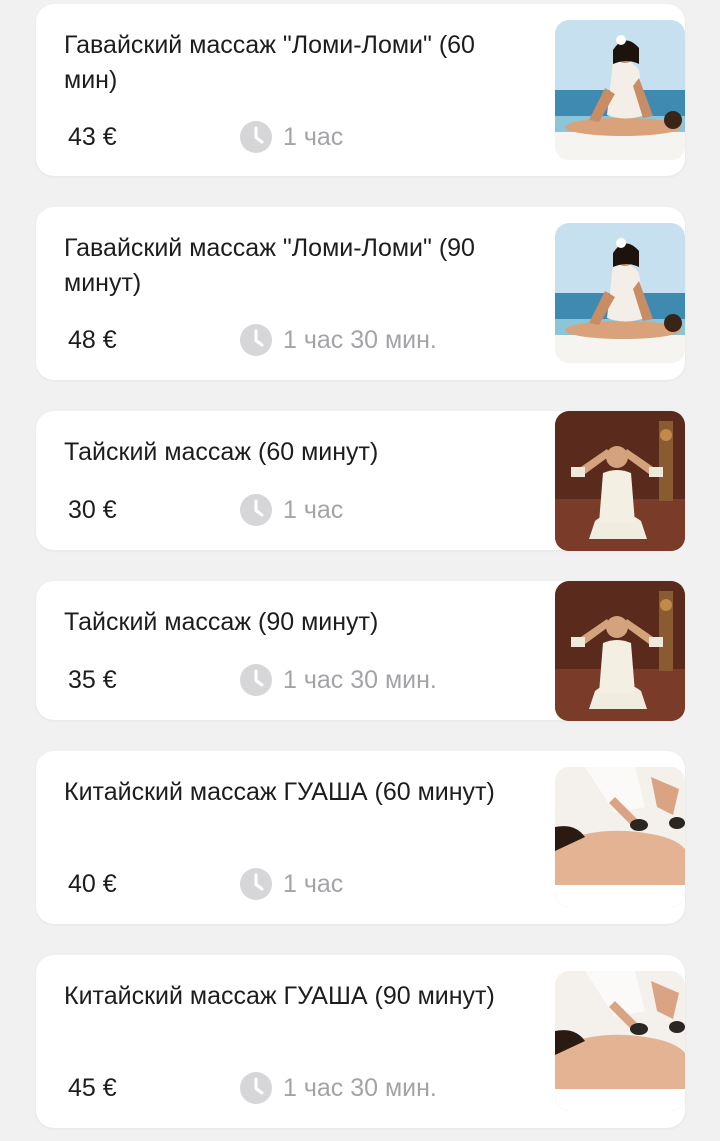  Describe the element at coordinates (92, 680) in the screenshot. I see `service-price: 35 €` at that location.